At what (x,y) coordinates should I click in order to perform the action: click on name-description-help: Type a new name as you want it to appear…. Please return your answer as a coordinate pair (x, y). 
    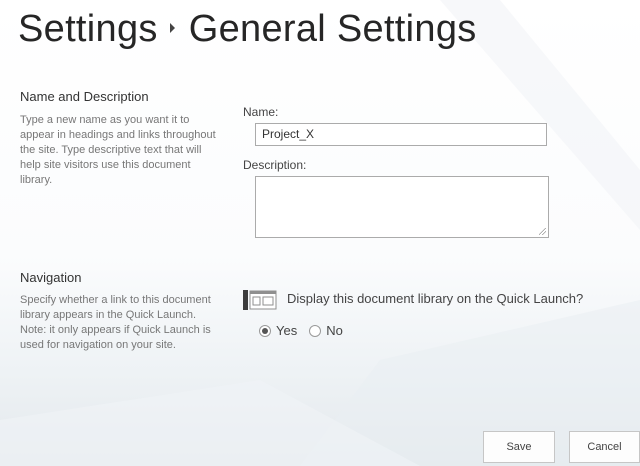
    Looking at the image, I should click on (118, 150).